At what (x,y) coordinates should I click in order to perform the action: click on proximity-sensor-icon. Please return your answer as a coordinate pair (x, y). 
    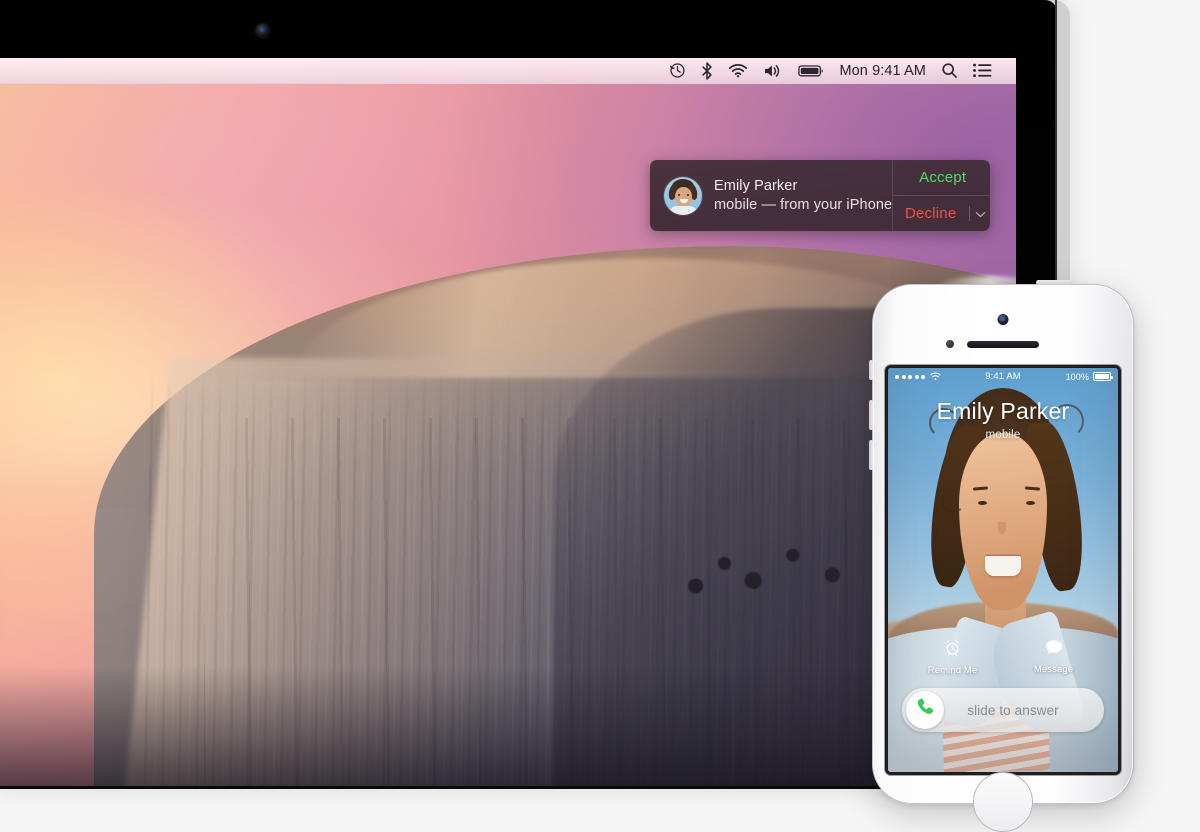
    Looking at the image, I should click on (950, 344).